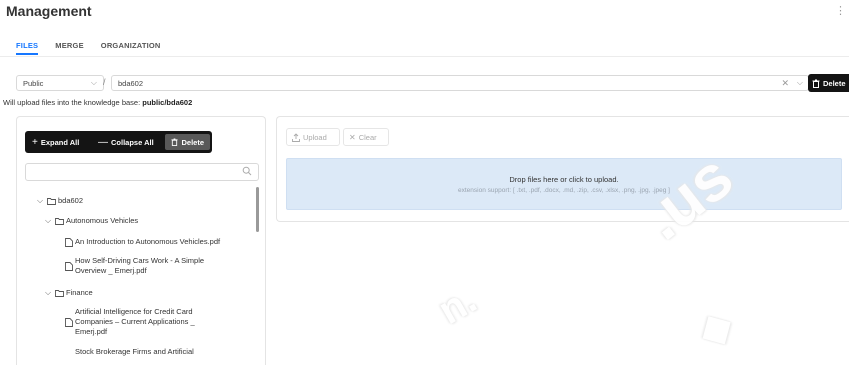  I want to click on tree-file: Stock Brokerage Firms and Artificial, so click(134, 352).